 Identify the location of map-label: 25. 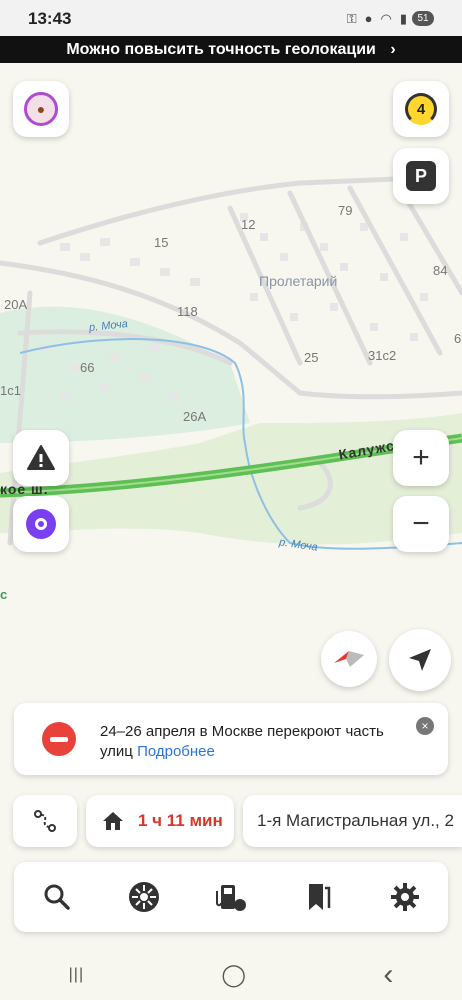
(311, 357).